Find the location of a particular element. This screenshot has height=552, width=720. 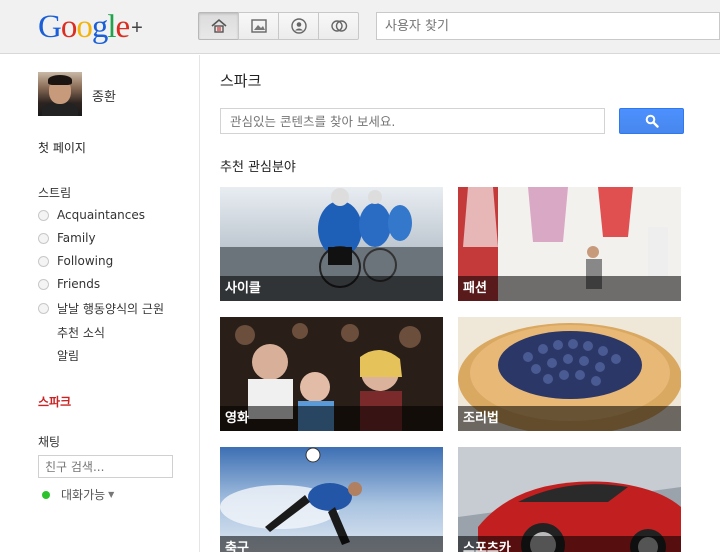

nav-photos-button is located at coordinates (258, 26).